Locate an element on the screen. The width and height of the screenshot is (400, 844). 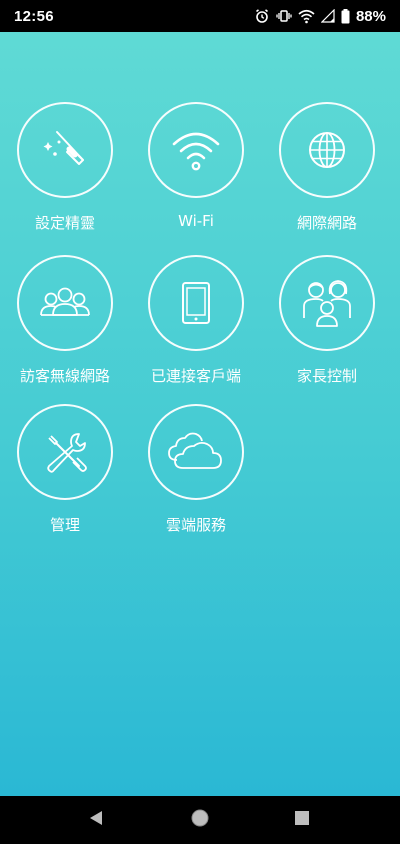
system-nav-bar is located at coordinates (200, 820).